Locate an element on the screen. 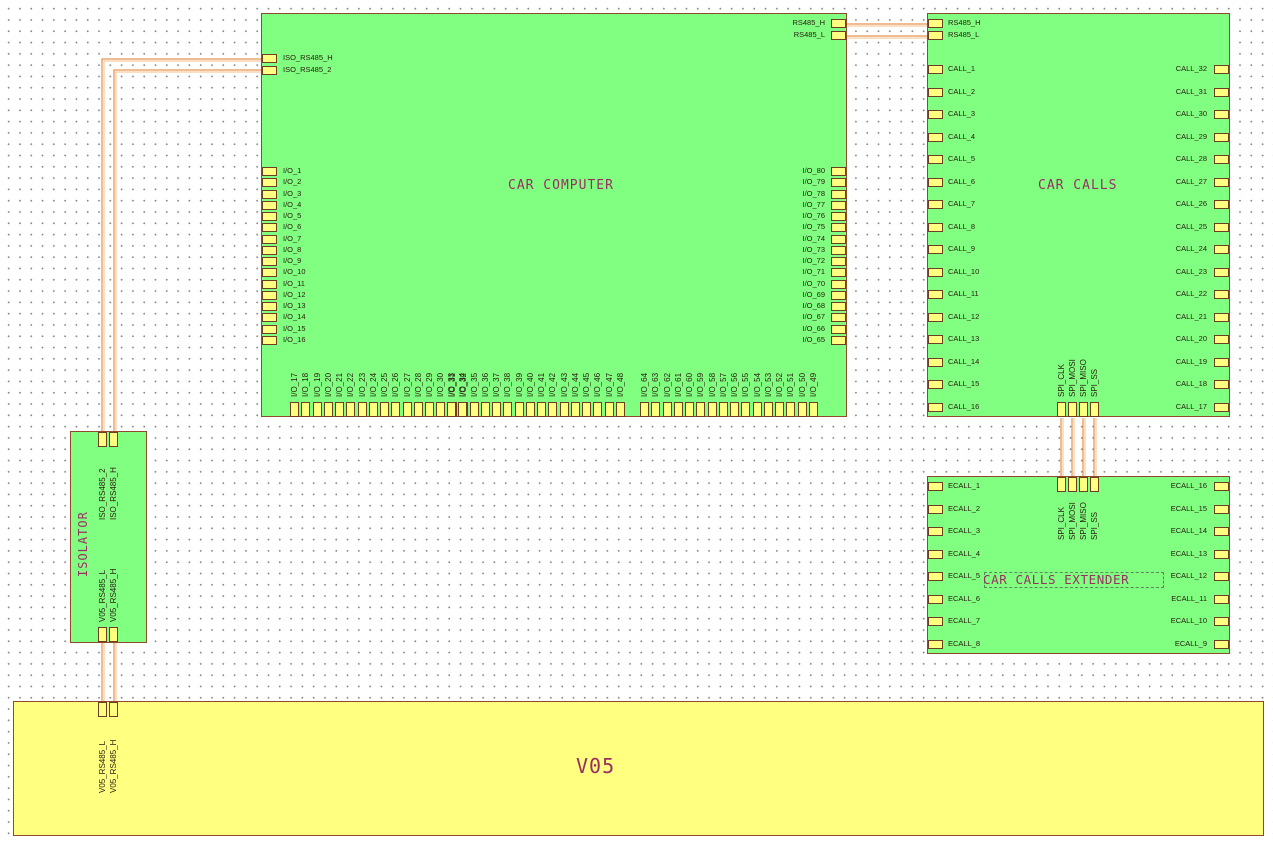 This screenshot has width=1273, height=843. car-computer-pin-iso-rs485-h is located at coordinates (269, 58).